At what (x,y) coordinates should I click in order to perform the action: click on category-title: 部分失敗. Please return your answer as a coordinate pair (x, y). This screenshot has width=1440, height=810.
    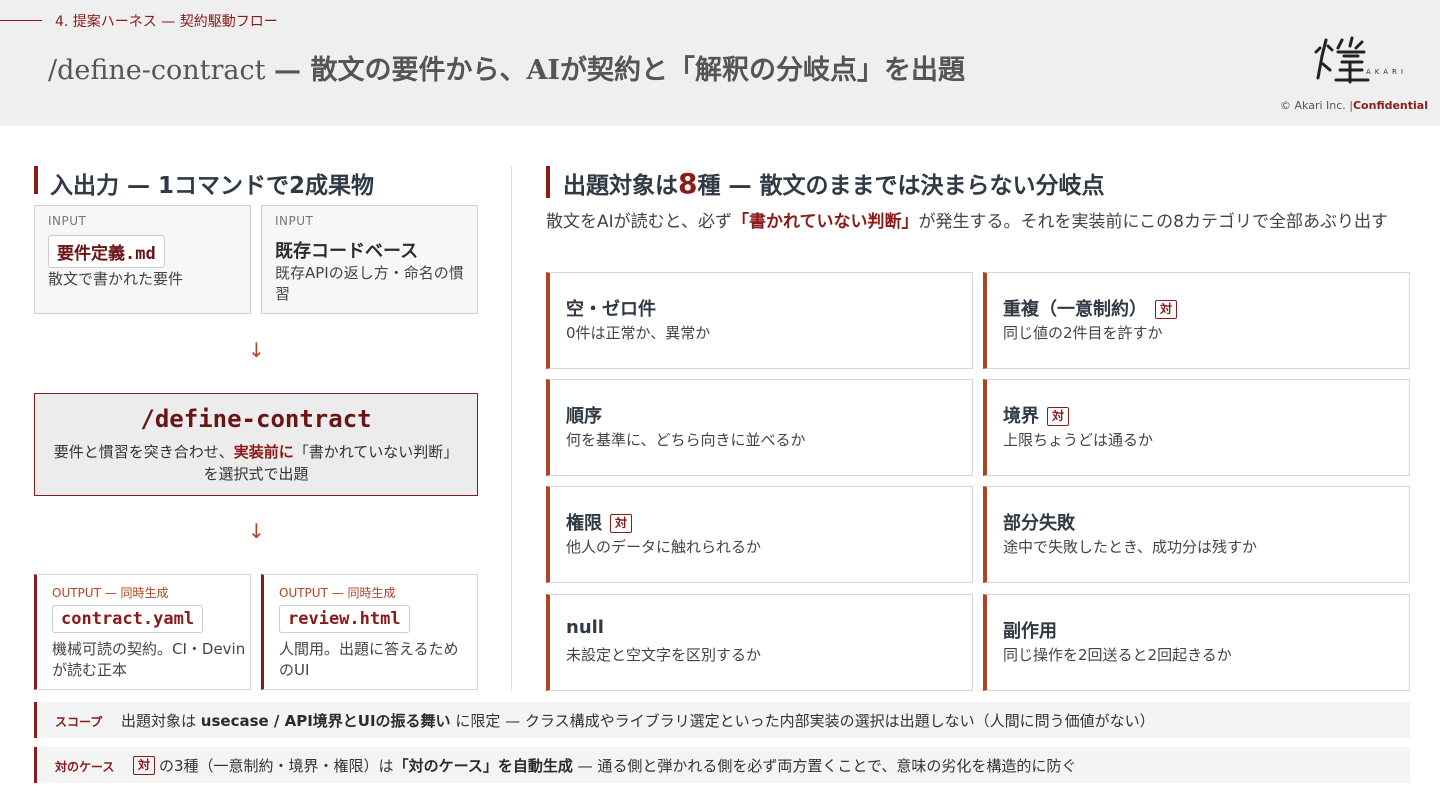
    Looking at the image, I should click on (1039, 522).